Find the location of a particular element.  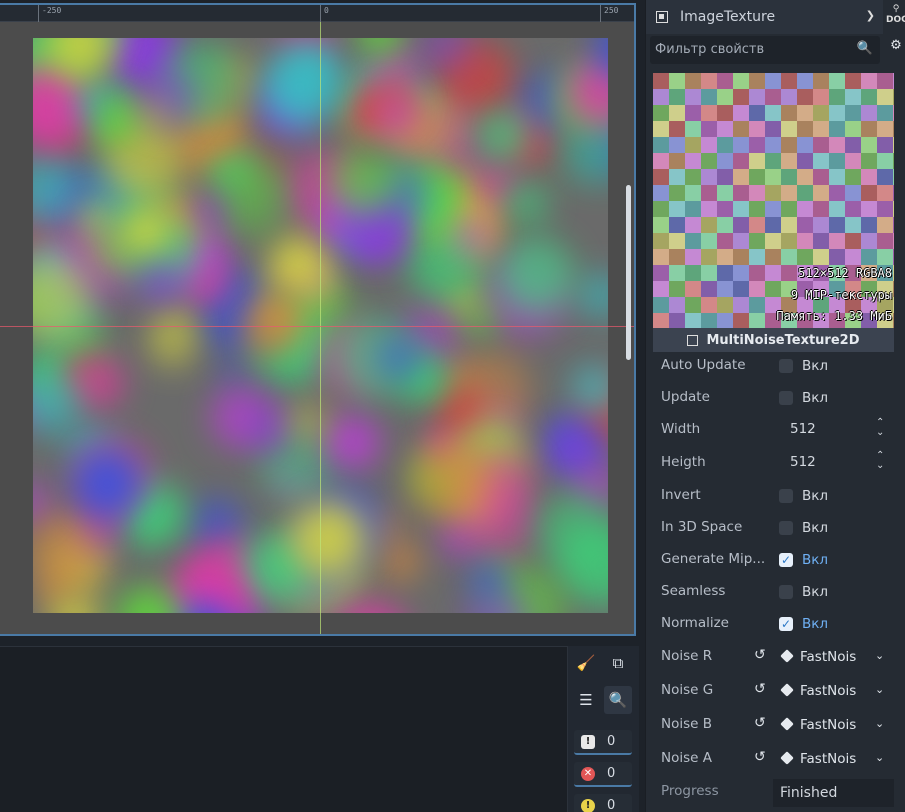

collapse-messages-button: ☰ is located at coordinates (586, 700).